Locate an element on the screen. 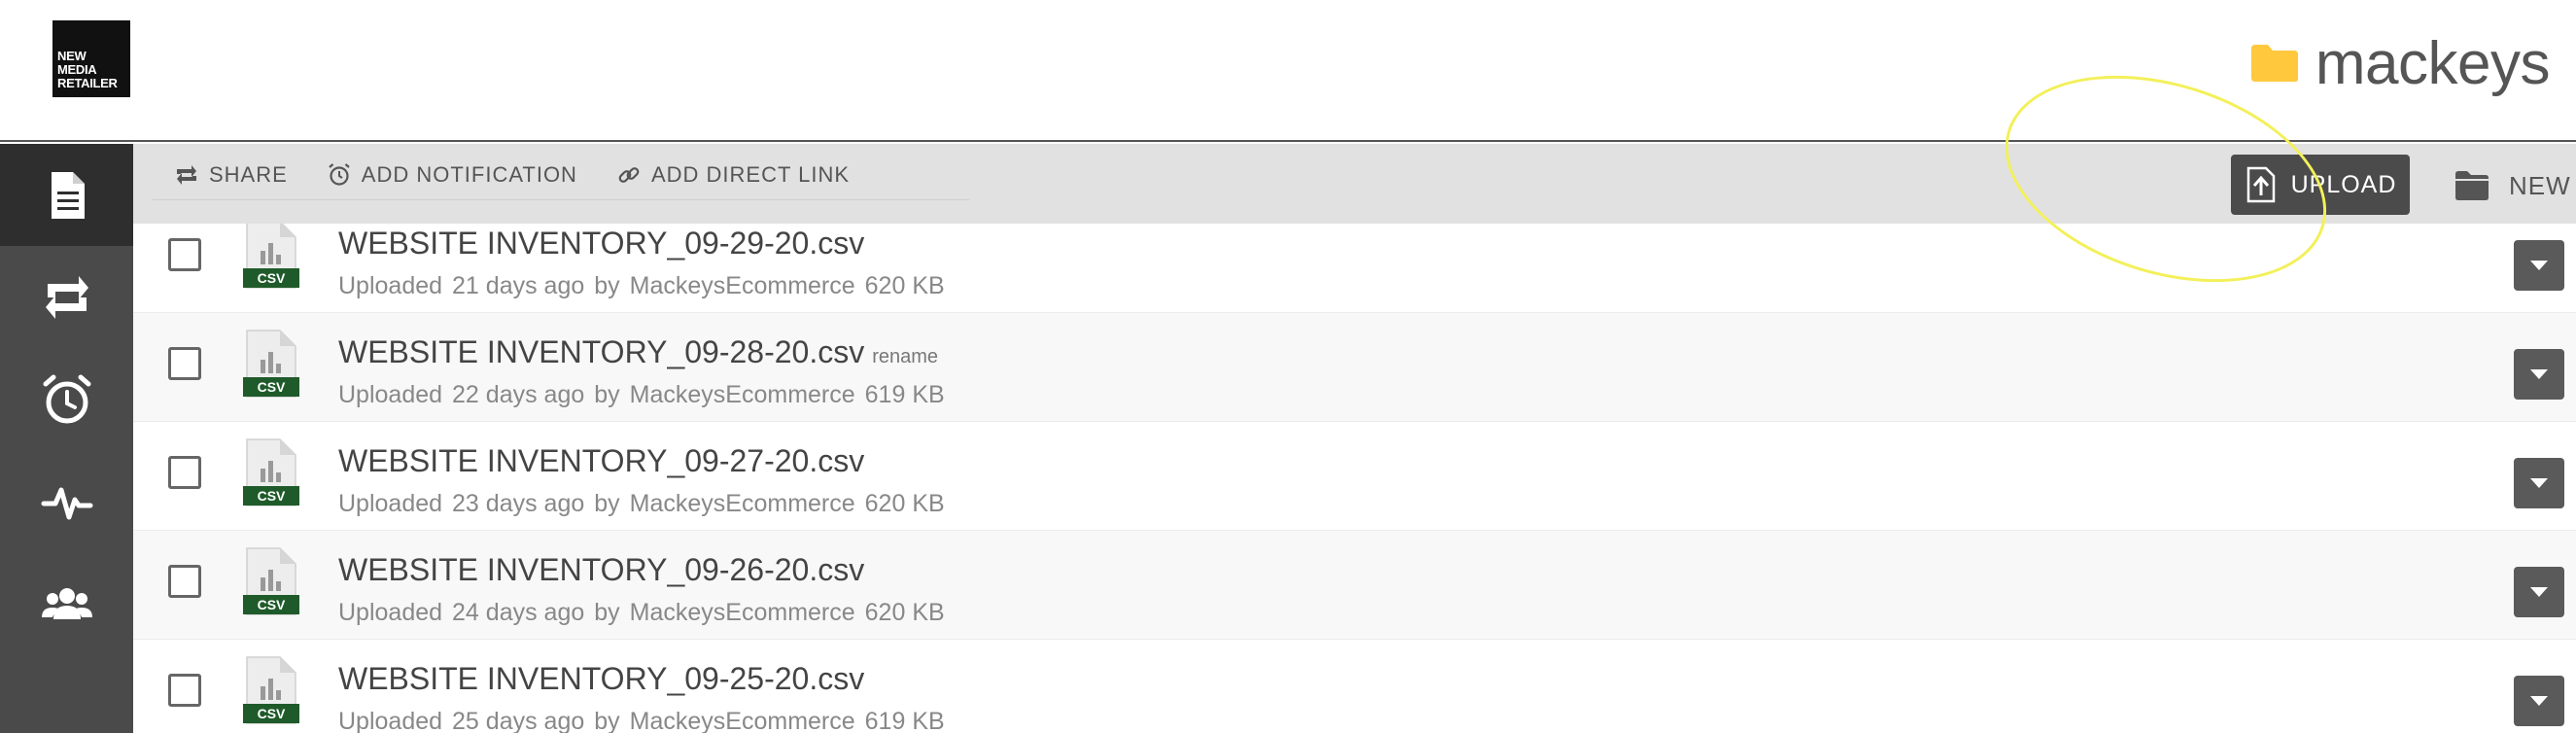 The height and width of the screenshot is (733, 2576). upload-icon is located at coordinates (2260, 184).